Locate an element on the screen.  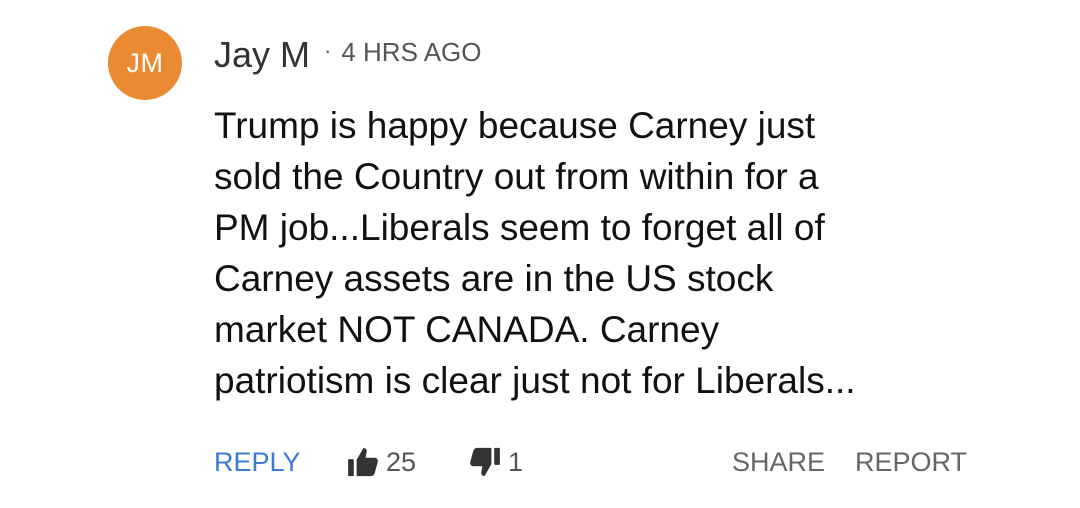
like-count: 25 is located at coordinates (401, 461).